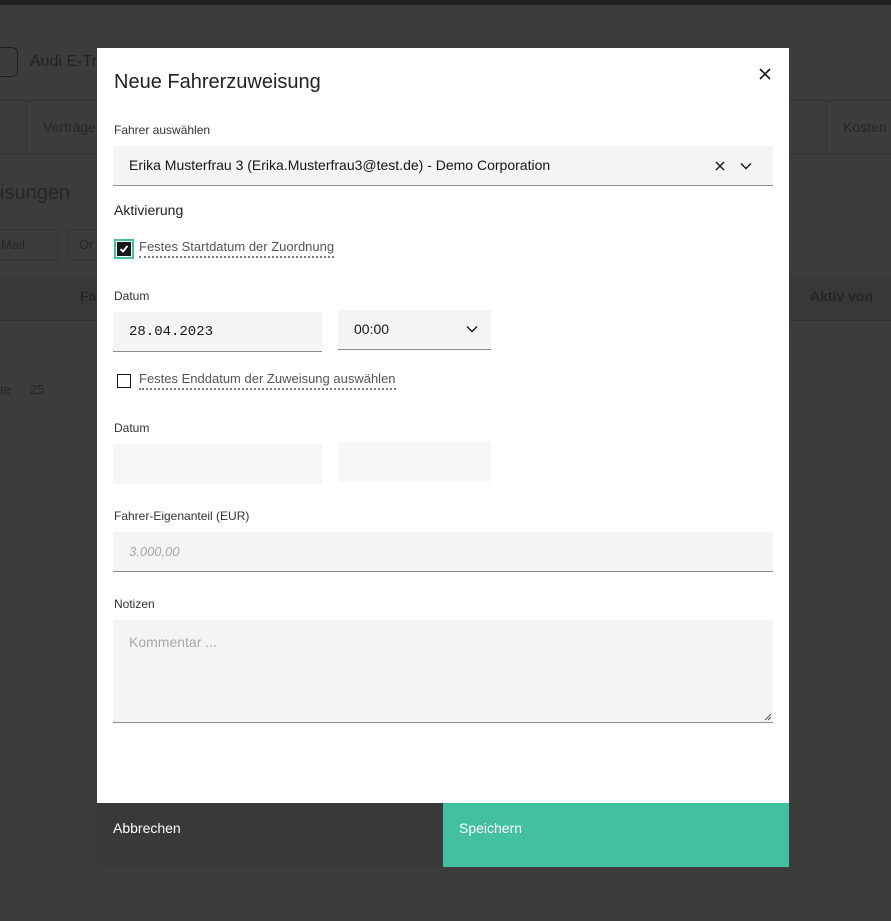  Describe the element at coordinates (270, 835) in the screenshot. I see `cancel-button: Abbrechen` at that location.